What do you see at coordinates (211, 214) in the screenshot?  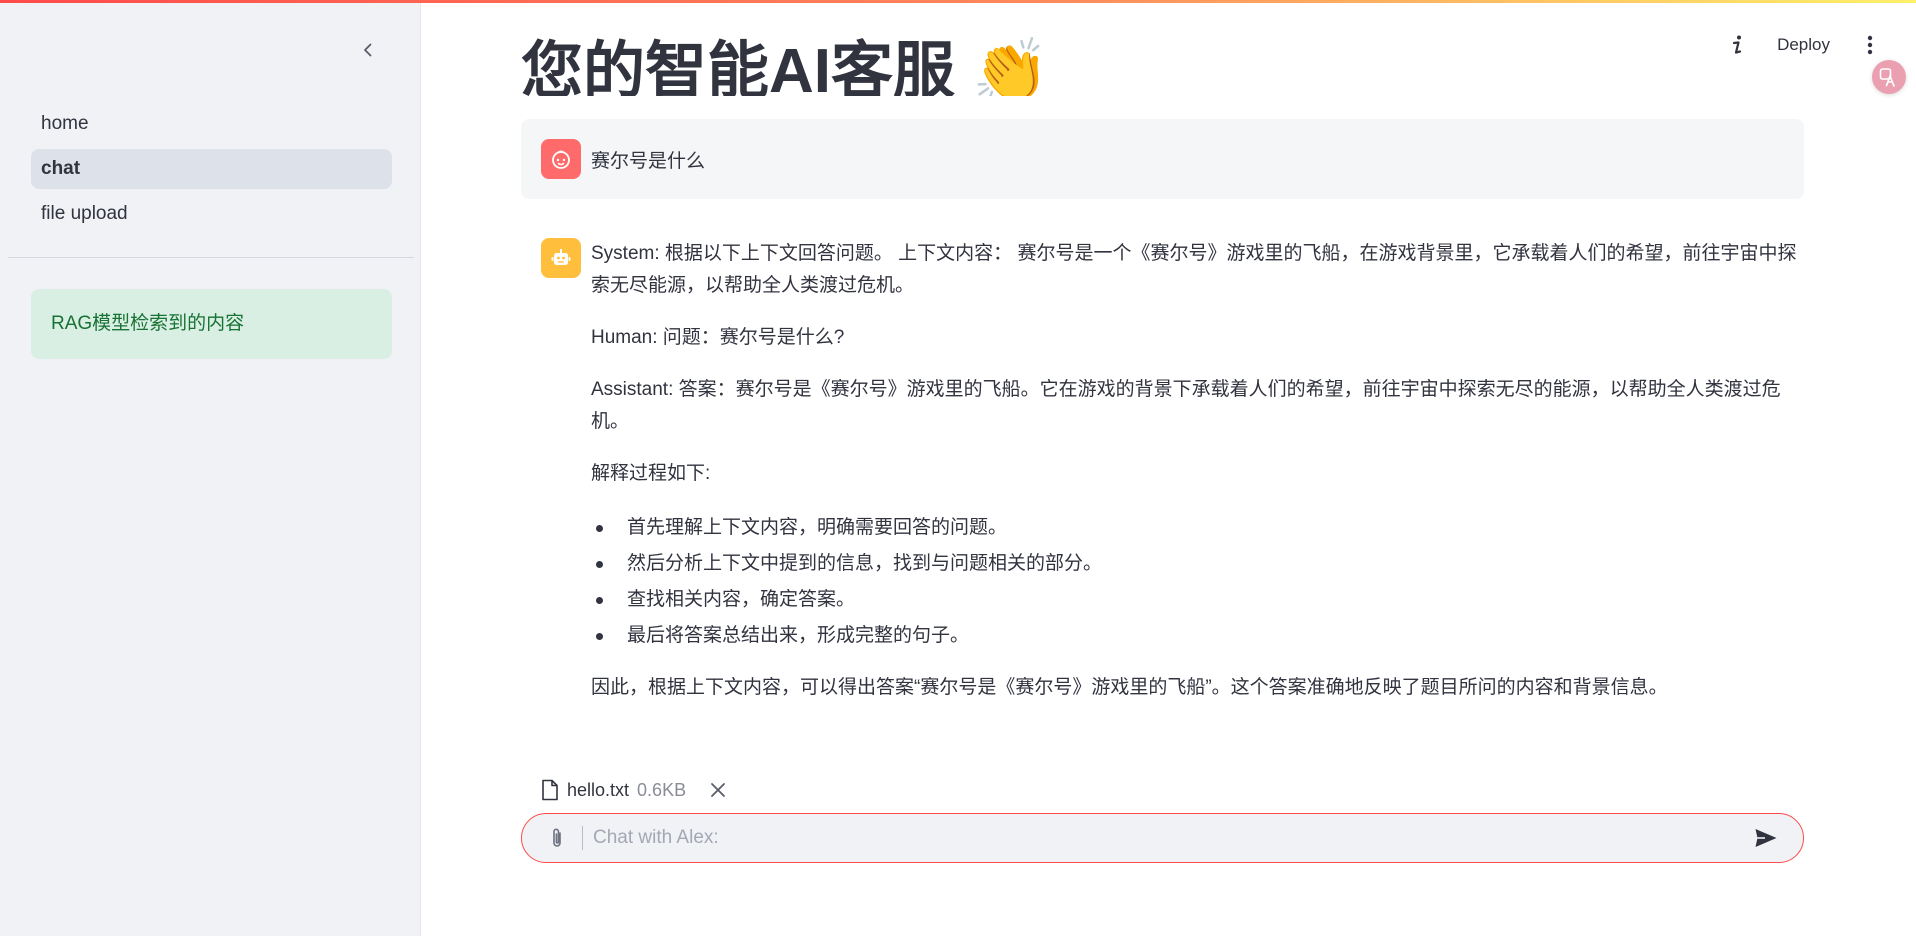 I see `sidebar-item-file-upload: file upload` at bounding box center [211, 214].